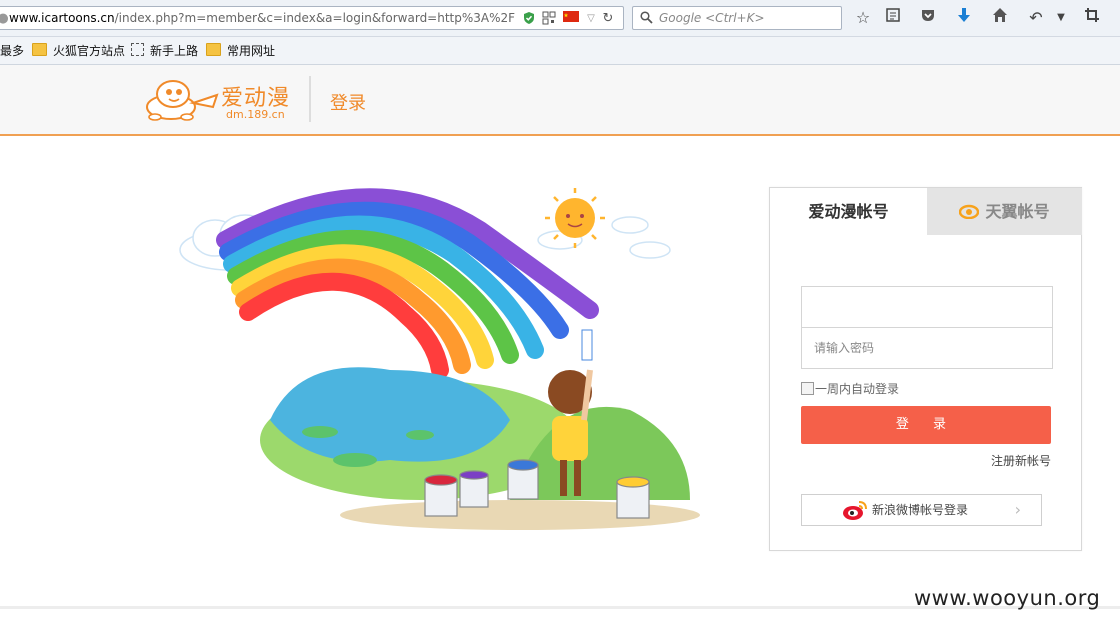  I want to click on weibo-login-button: 新浪微博帐号登录 ›, so click(921, 510).